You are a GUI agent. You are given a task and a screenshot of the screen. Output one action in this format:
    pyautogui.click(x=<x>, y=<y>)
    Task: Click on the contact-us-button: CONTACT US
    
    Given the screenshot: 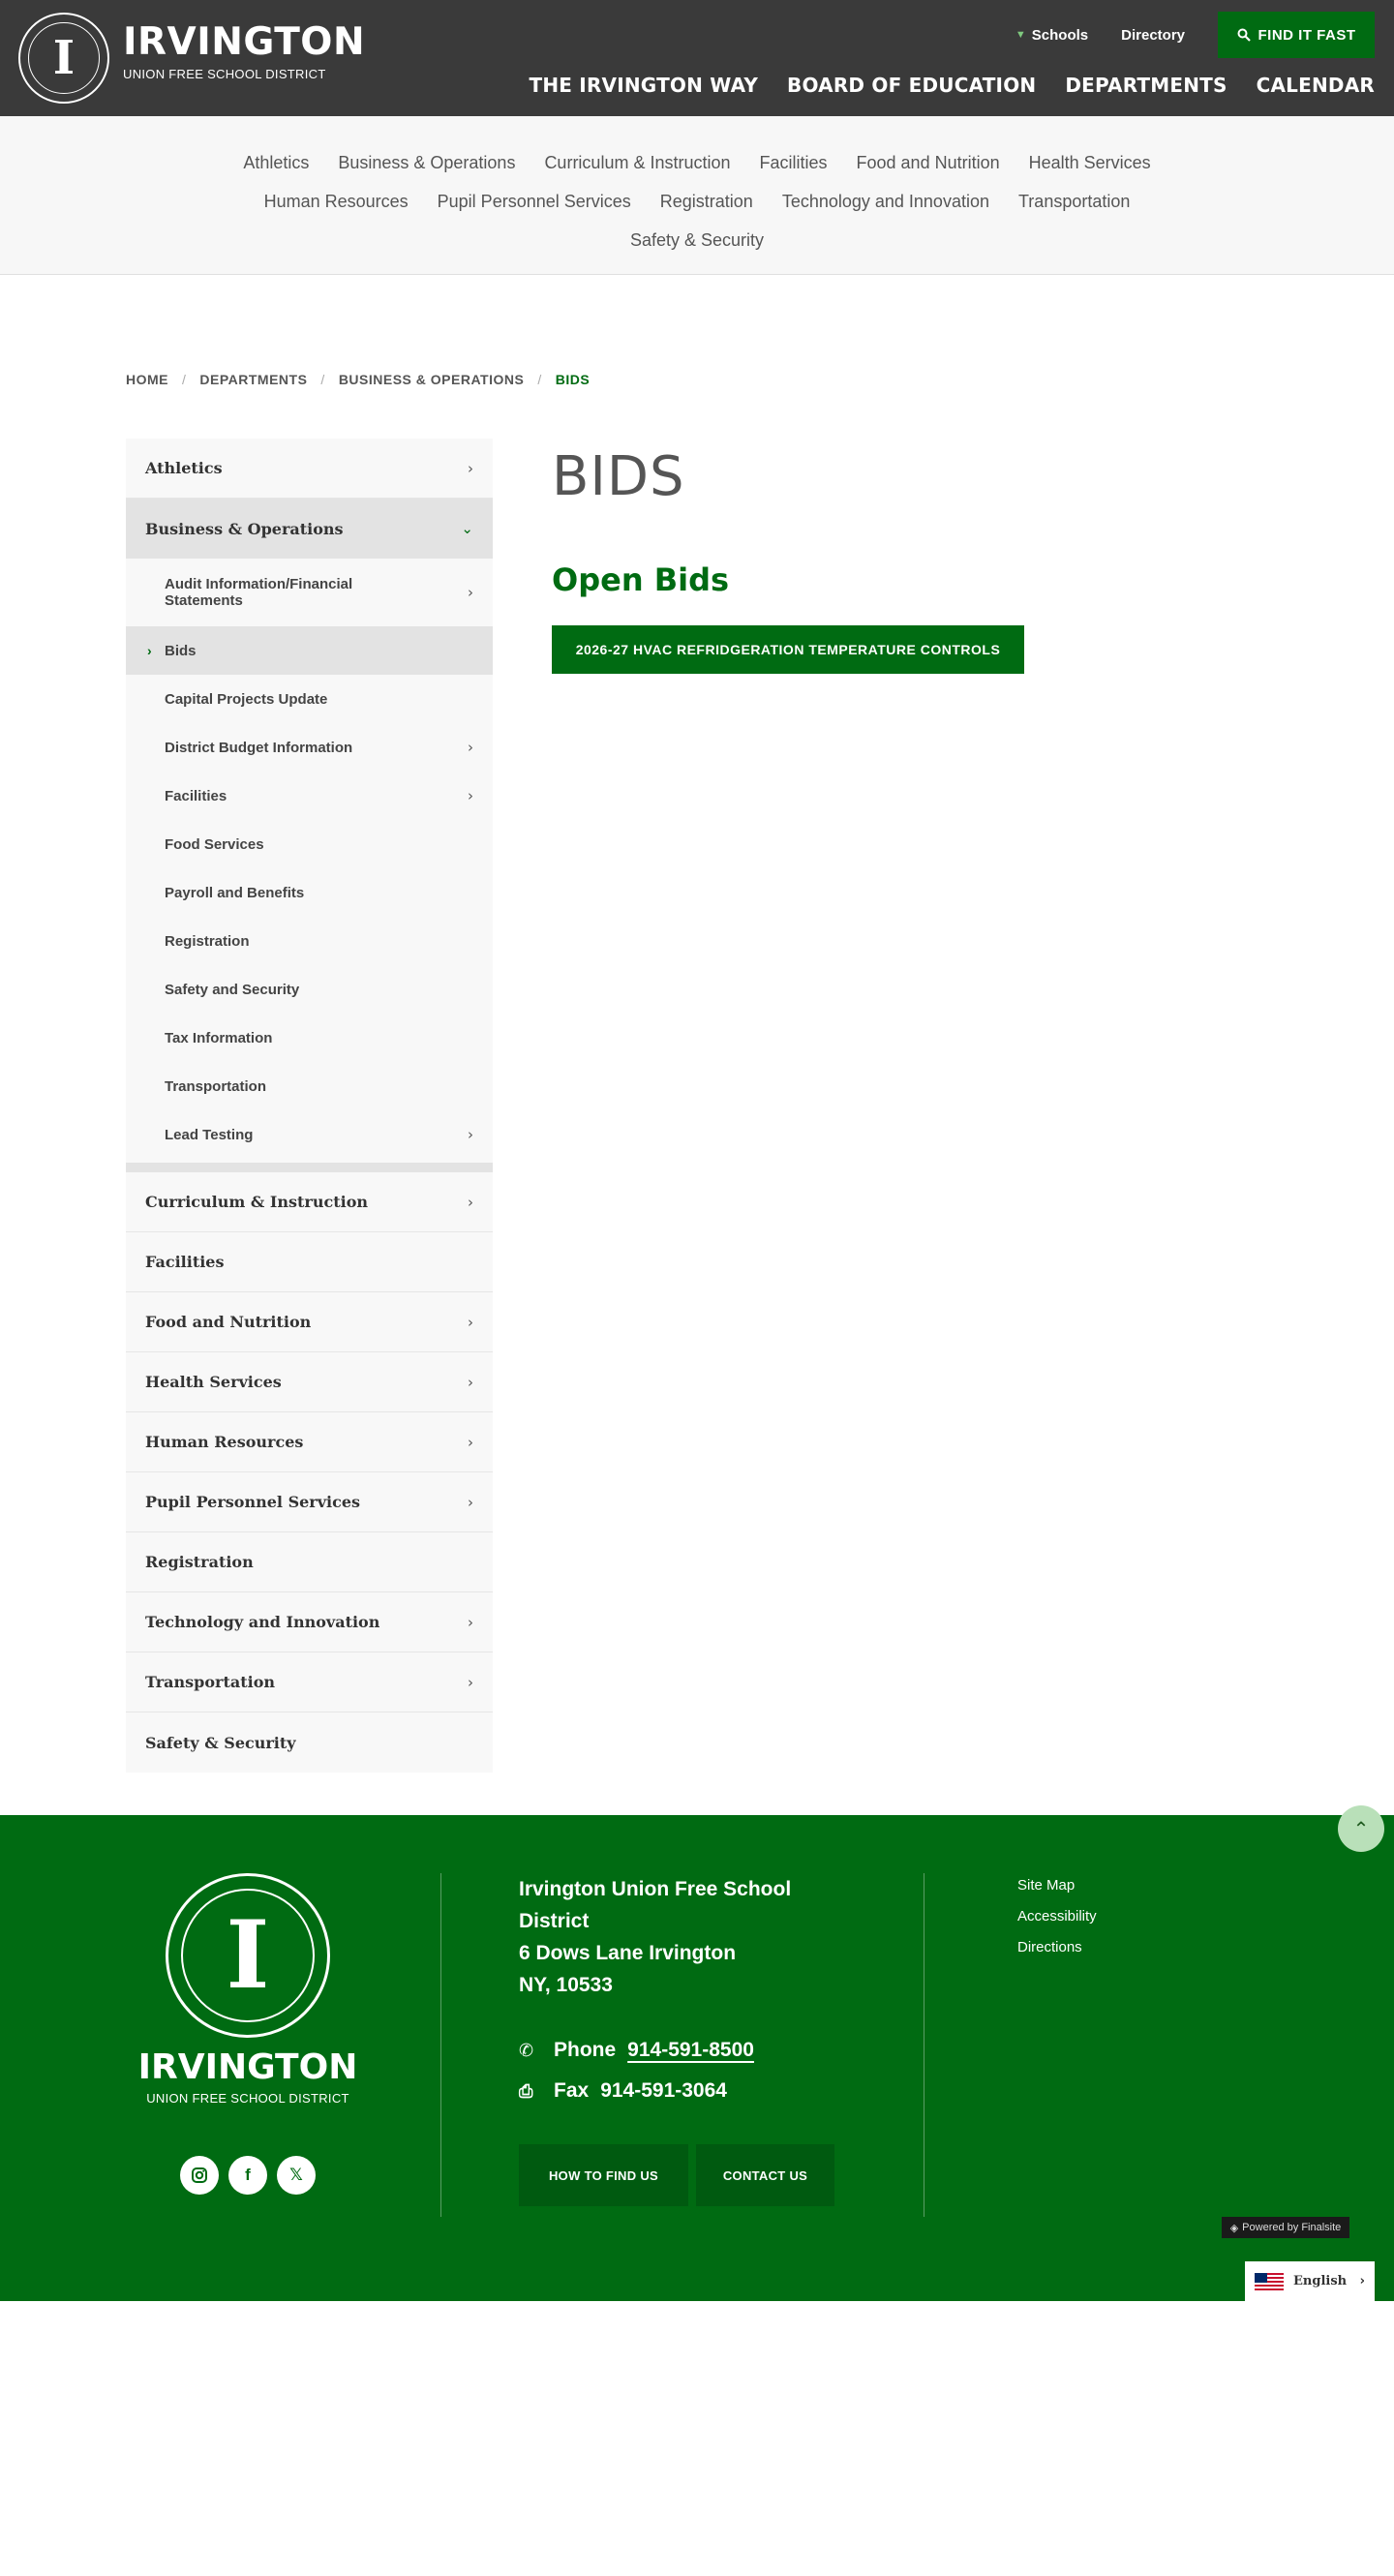 What is the action you would take?
    pyautogui.click(x=765, y=2175)
    